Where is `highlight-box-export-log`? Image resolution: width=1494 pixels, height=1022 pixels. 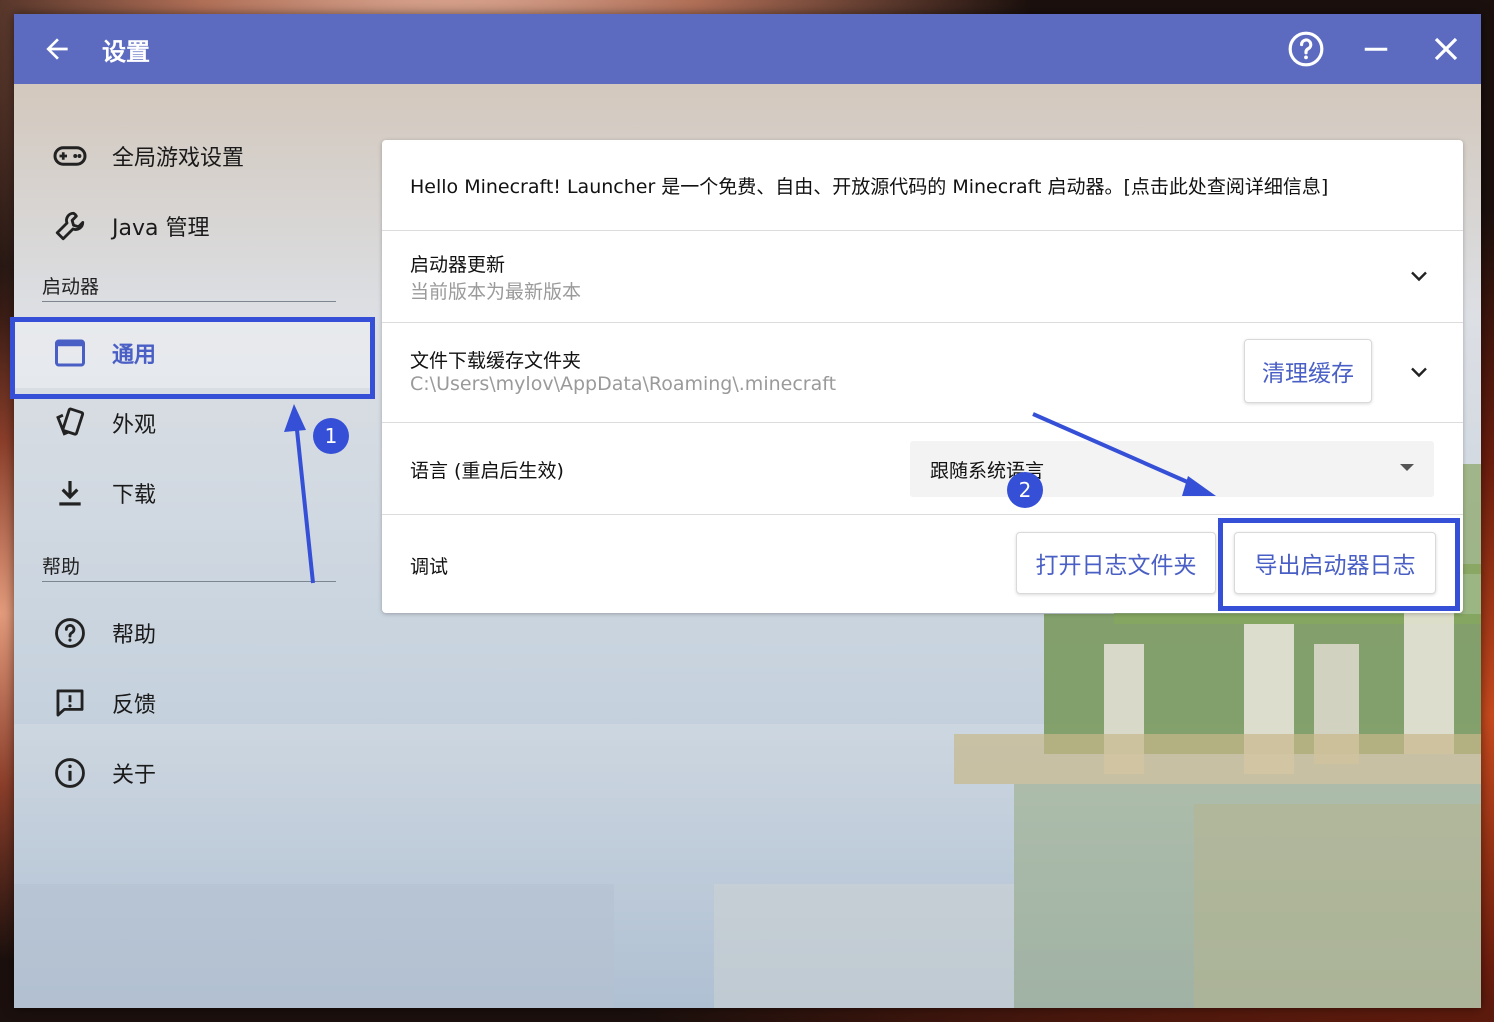
highlight-box-export-log is located at coordinates (1339, 564).